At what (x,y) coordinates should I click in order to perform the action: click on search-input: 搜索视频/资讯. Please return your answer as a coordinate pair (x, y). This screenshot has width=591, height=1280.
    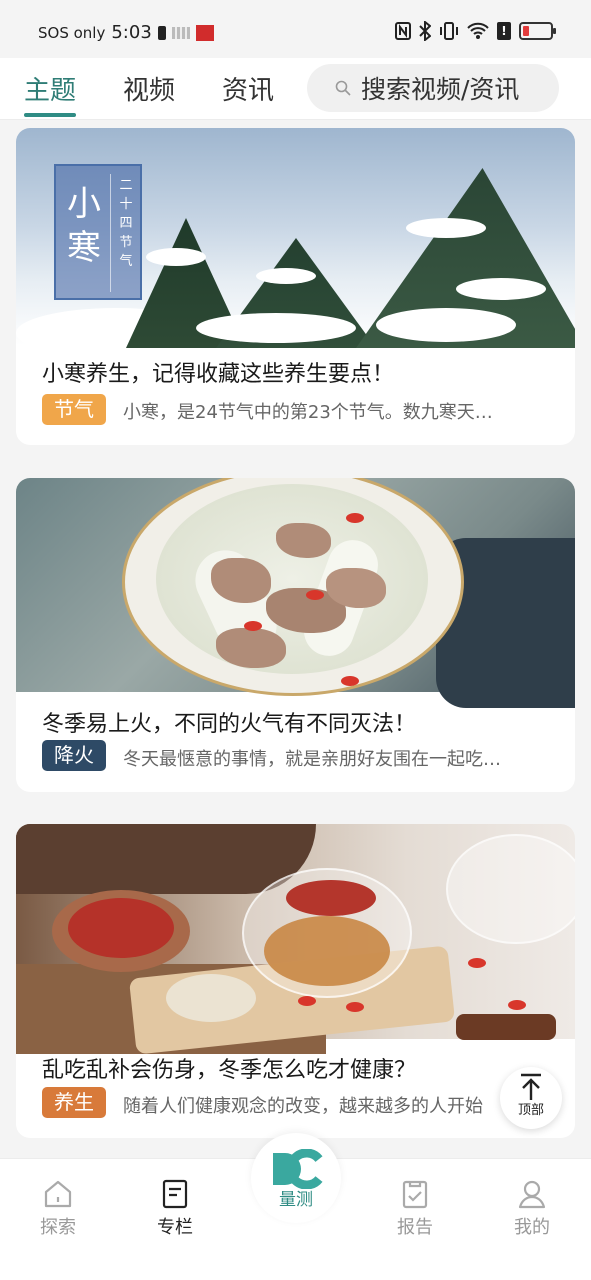
    Looking at the image, I should click on (433, 88).